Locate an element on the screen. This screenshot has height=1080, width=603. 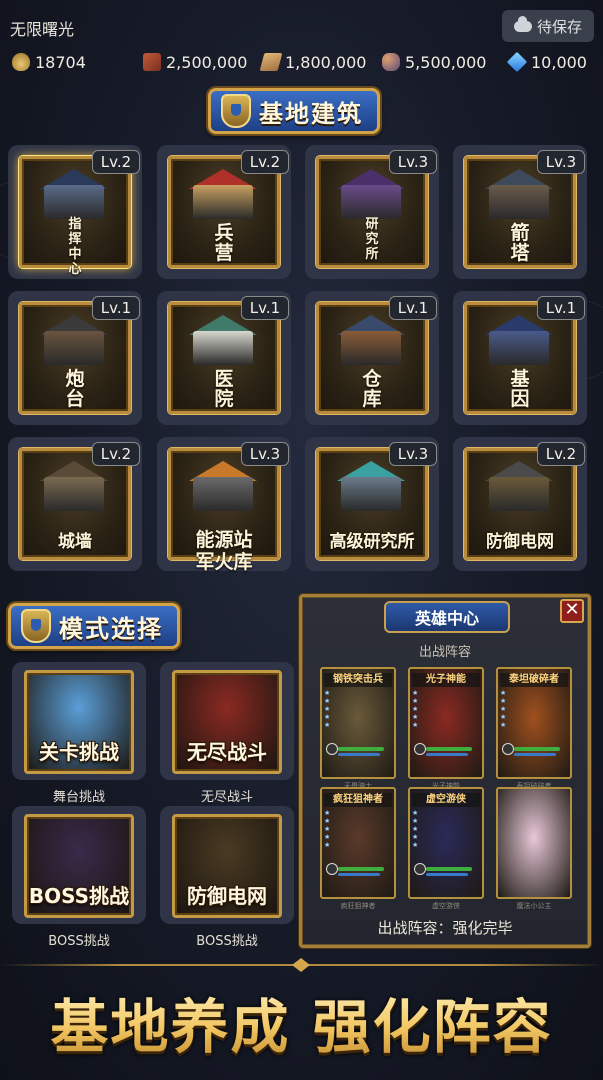
building-card: Lv.1 炮 台 is located at coordinates (75, 358).